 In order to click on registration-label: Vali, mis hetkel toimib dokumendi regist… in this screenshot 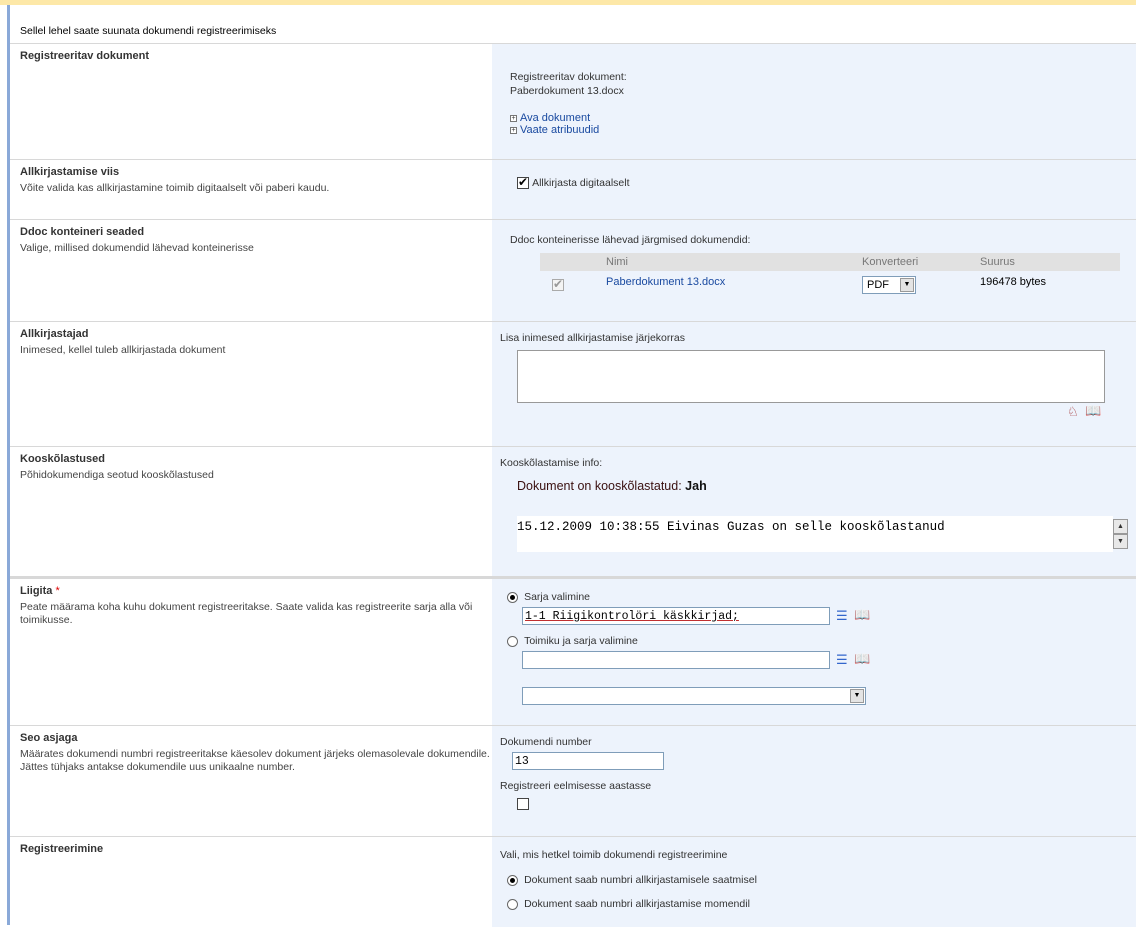, I will do `click(614, 855)`.